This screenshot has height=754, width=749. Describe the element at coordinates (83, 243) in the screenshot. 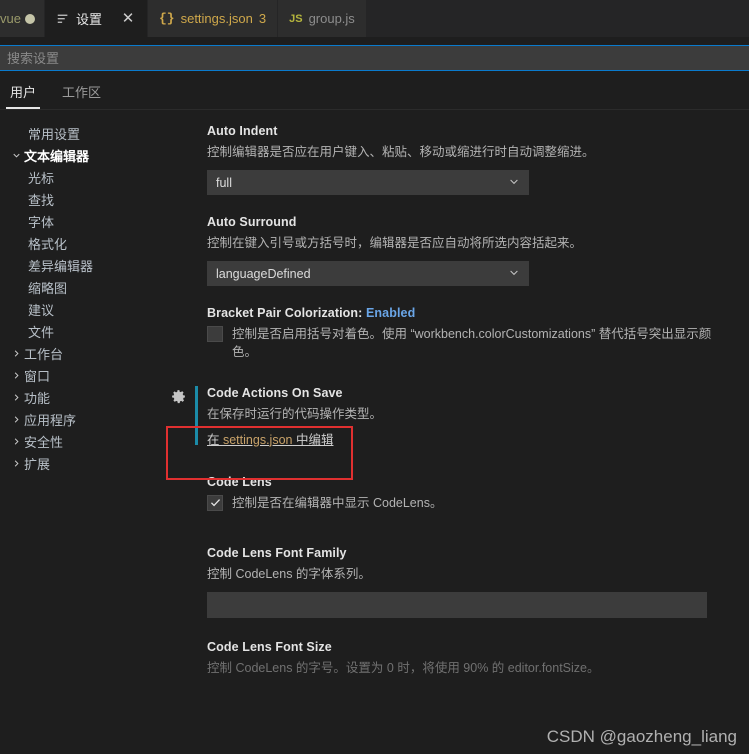

I see `toc-item-formatting: 格式化` at that location.